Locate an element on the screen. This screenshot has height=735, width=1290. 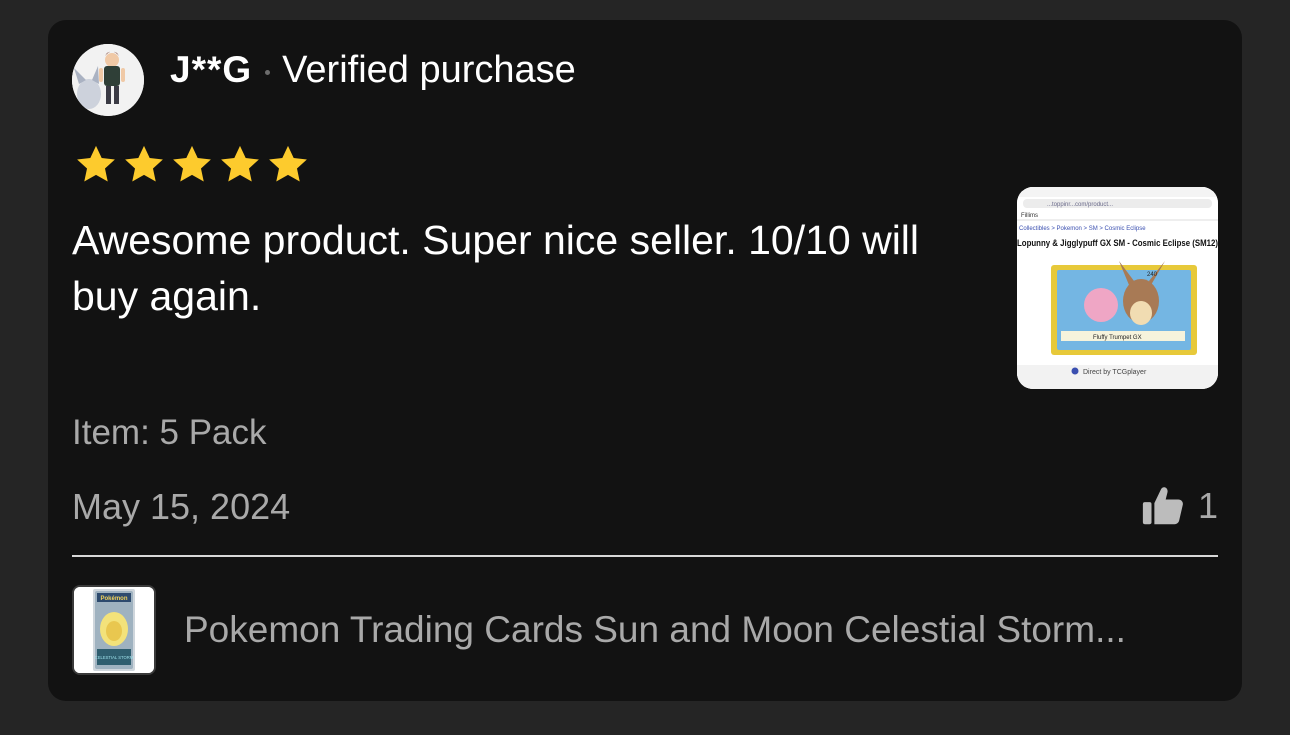
reviewer-header: J**G Verified purchase is located at coordinates (373, 70).